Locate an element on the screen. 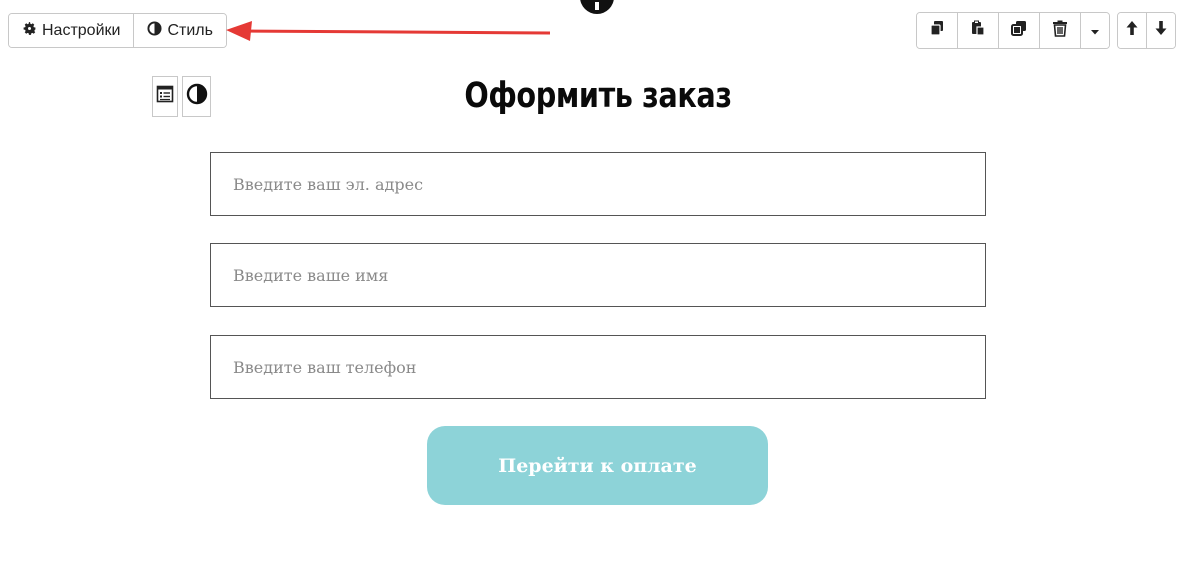  copy-icon is located at coordinates (937, 30).